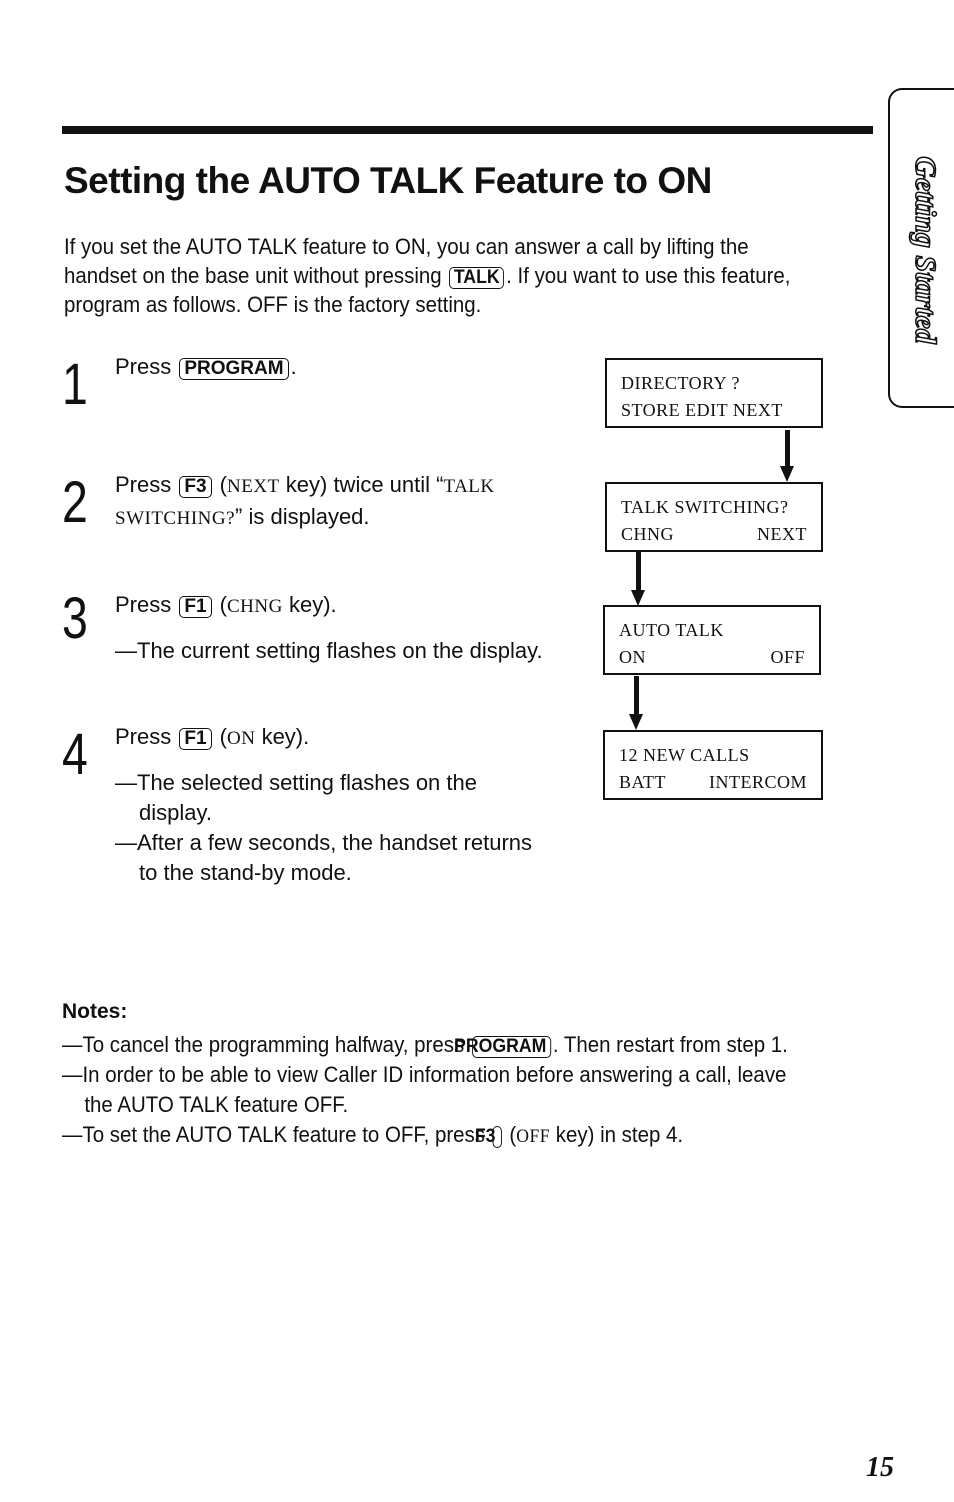 The image size is (954, 1502). I want to click on lcd-display: TALK SWITCHING? CHNG NEXT, so click(714, 517).